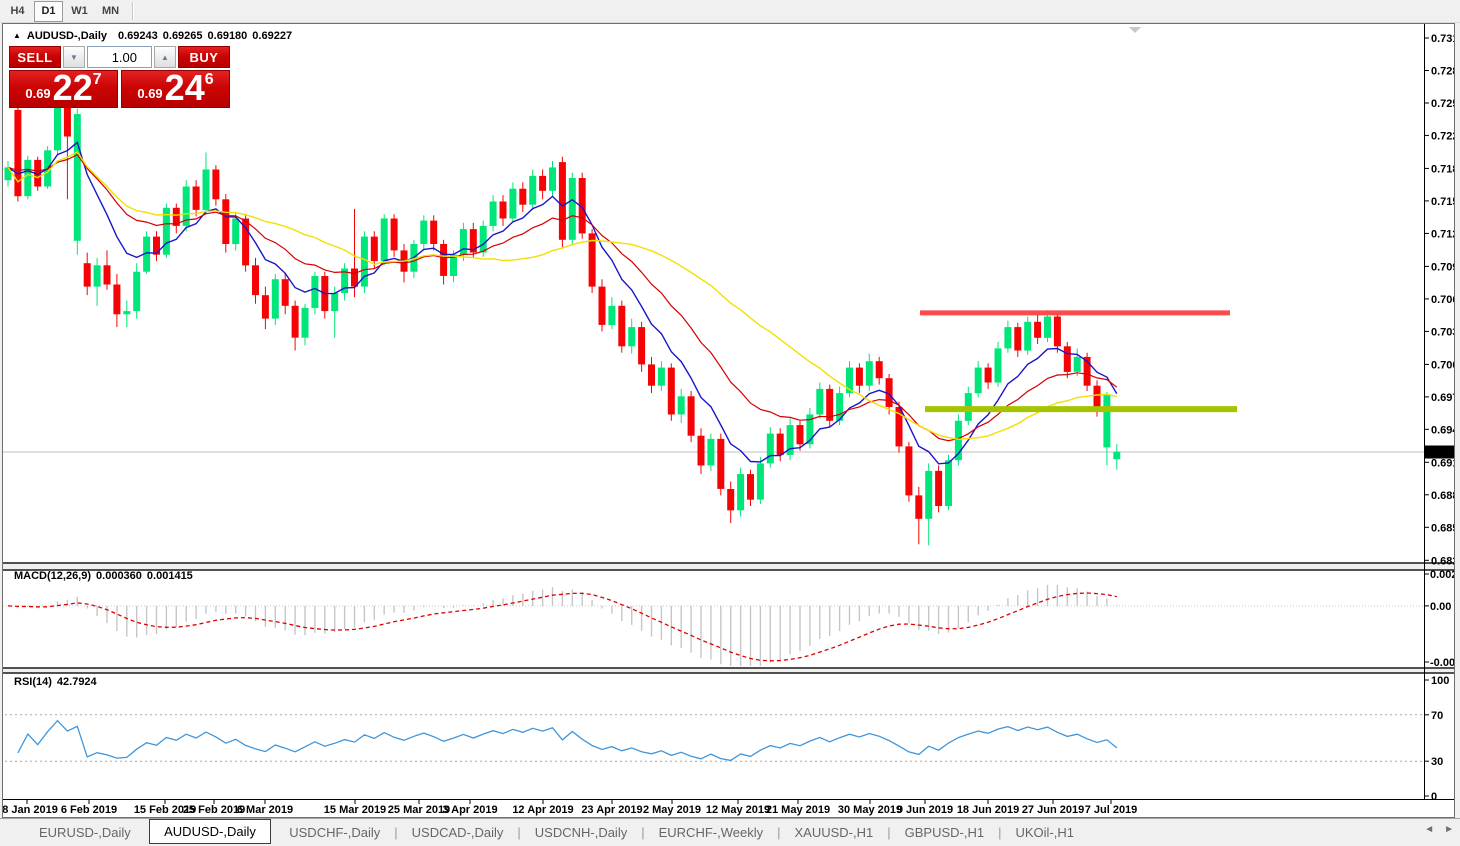 The width and height of the screenshot is (1460, 846). Describe the element at coordinates (72, 88) in the screenshot. I see `sell-price-big: 22` at that location.